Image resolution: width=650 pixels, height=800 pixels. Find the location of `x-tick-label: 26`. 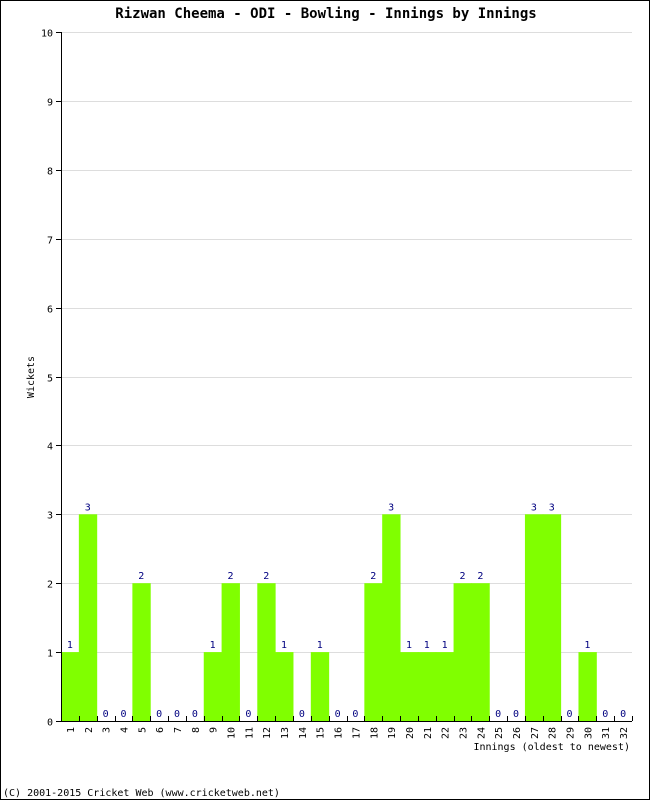

x-tick-label: 26 is located at coordinates (517, 733).